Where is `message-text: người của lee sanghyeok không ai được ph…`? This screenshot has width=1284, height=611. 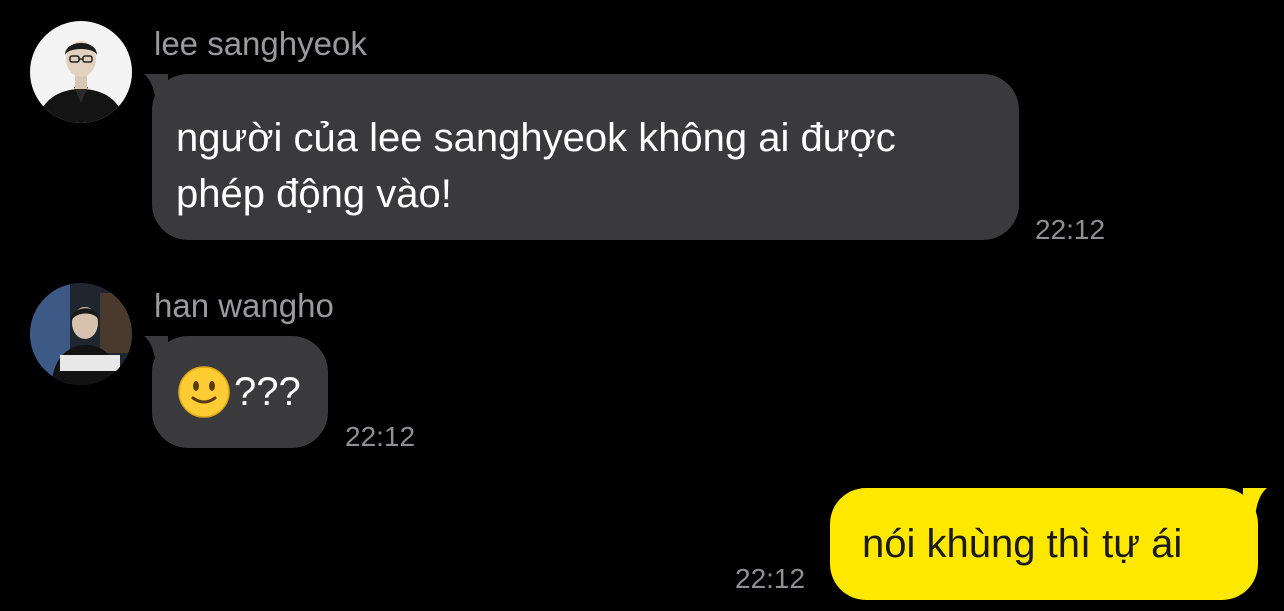 message-text: người của lee sanghyeok không ai được ph… is located at coordinates (536, 166).